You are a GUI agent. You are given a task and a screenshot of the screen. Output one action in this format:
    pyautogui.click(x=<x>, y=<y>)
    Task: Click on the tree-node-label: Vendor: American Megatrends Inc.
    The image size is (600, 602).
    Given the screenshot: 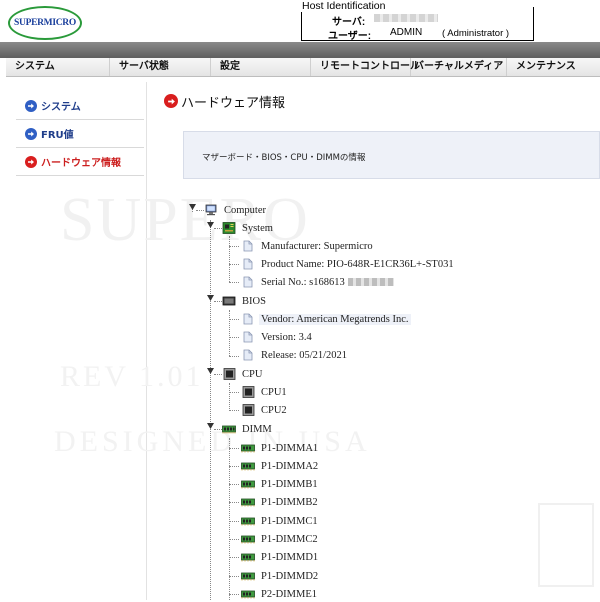 What is the action you would take?
    pyautogui.click(x=335, y=319)
    